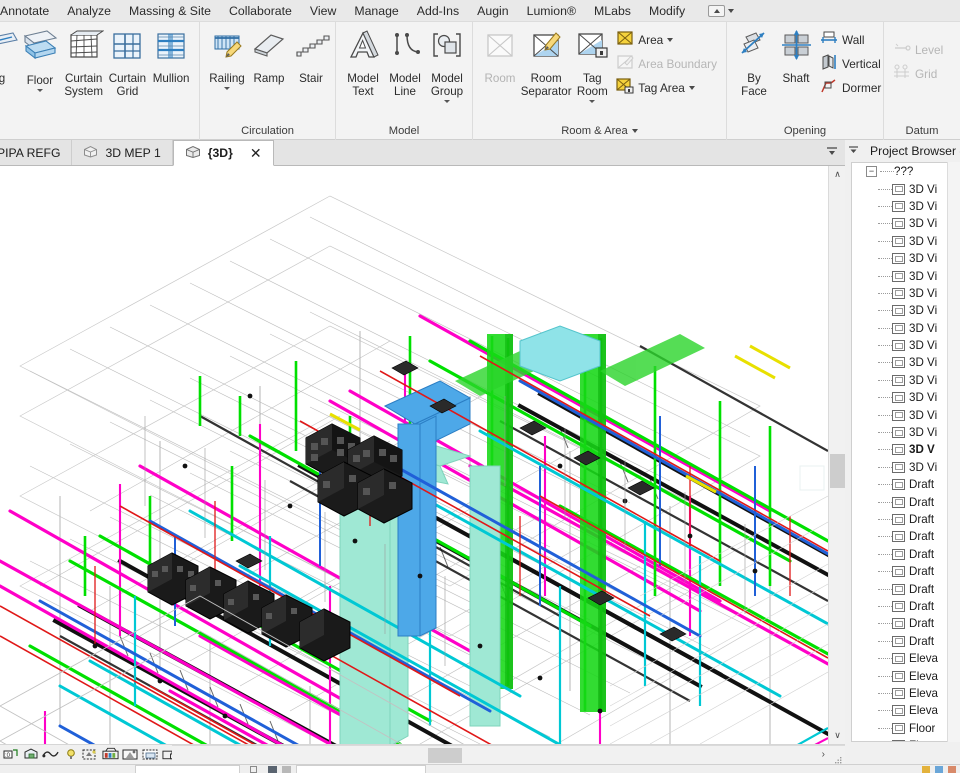 This screenshot has height=773, width=960. Describe the element at coordinates (30, 754) in the screenshot. I see `detail-level-icon` at that location.